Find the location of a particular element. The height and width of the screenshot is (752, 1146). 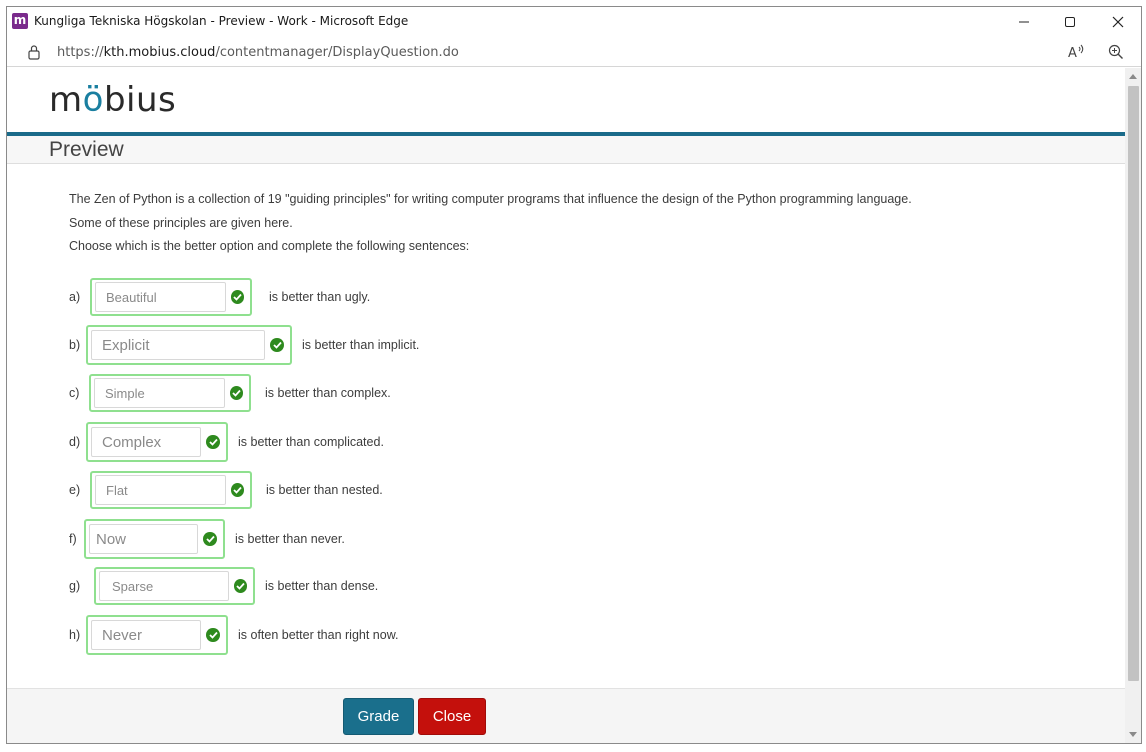

close-icon is located at coordinates (1118, 22).